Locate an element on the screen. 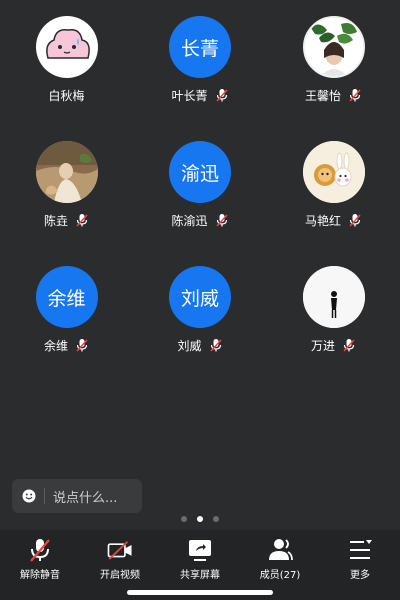  participant-name: 陈渝迅 is located at coordinates (189, 220).